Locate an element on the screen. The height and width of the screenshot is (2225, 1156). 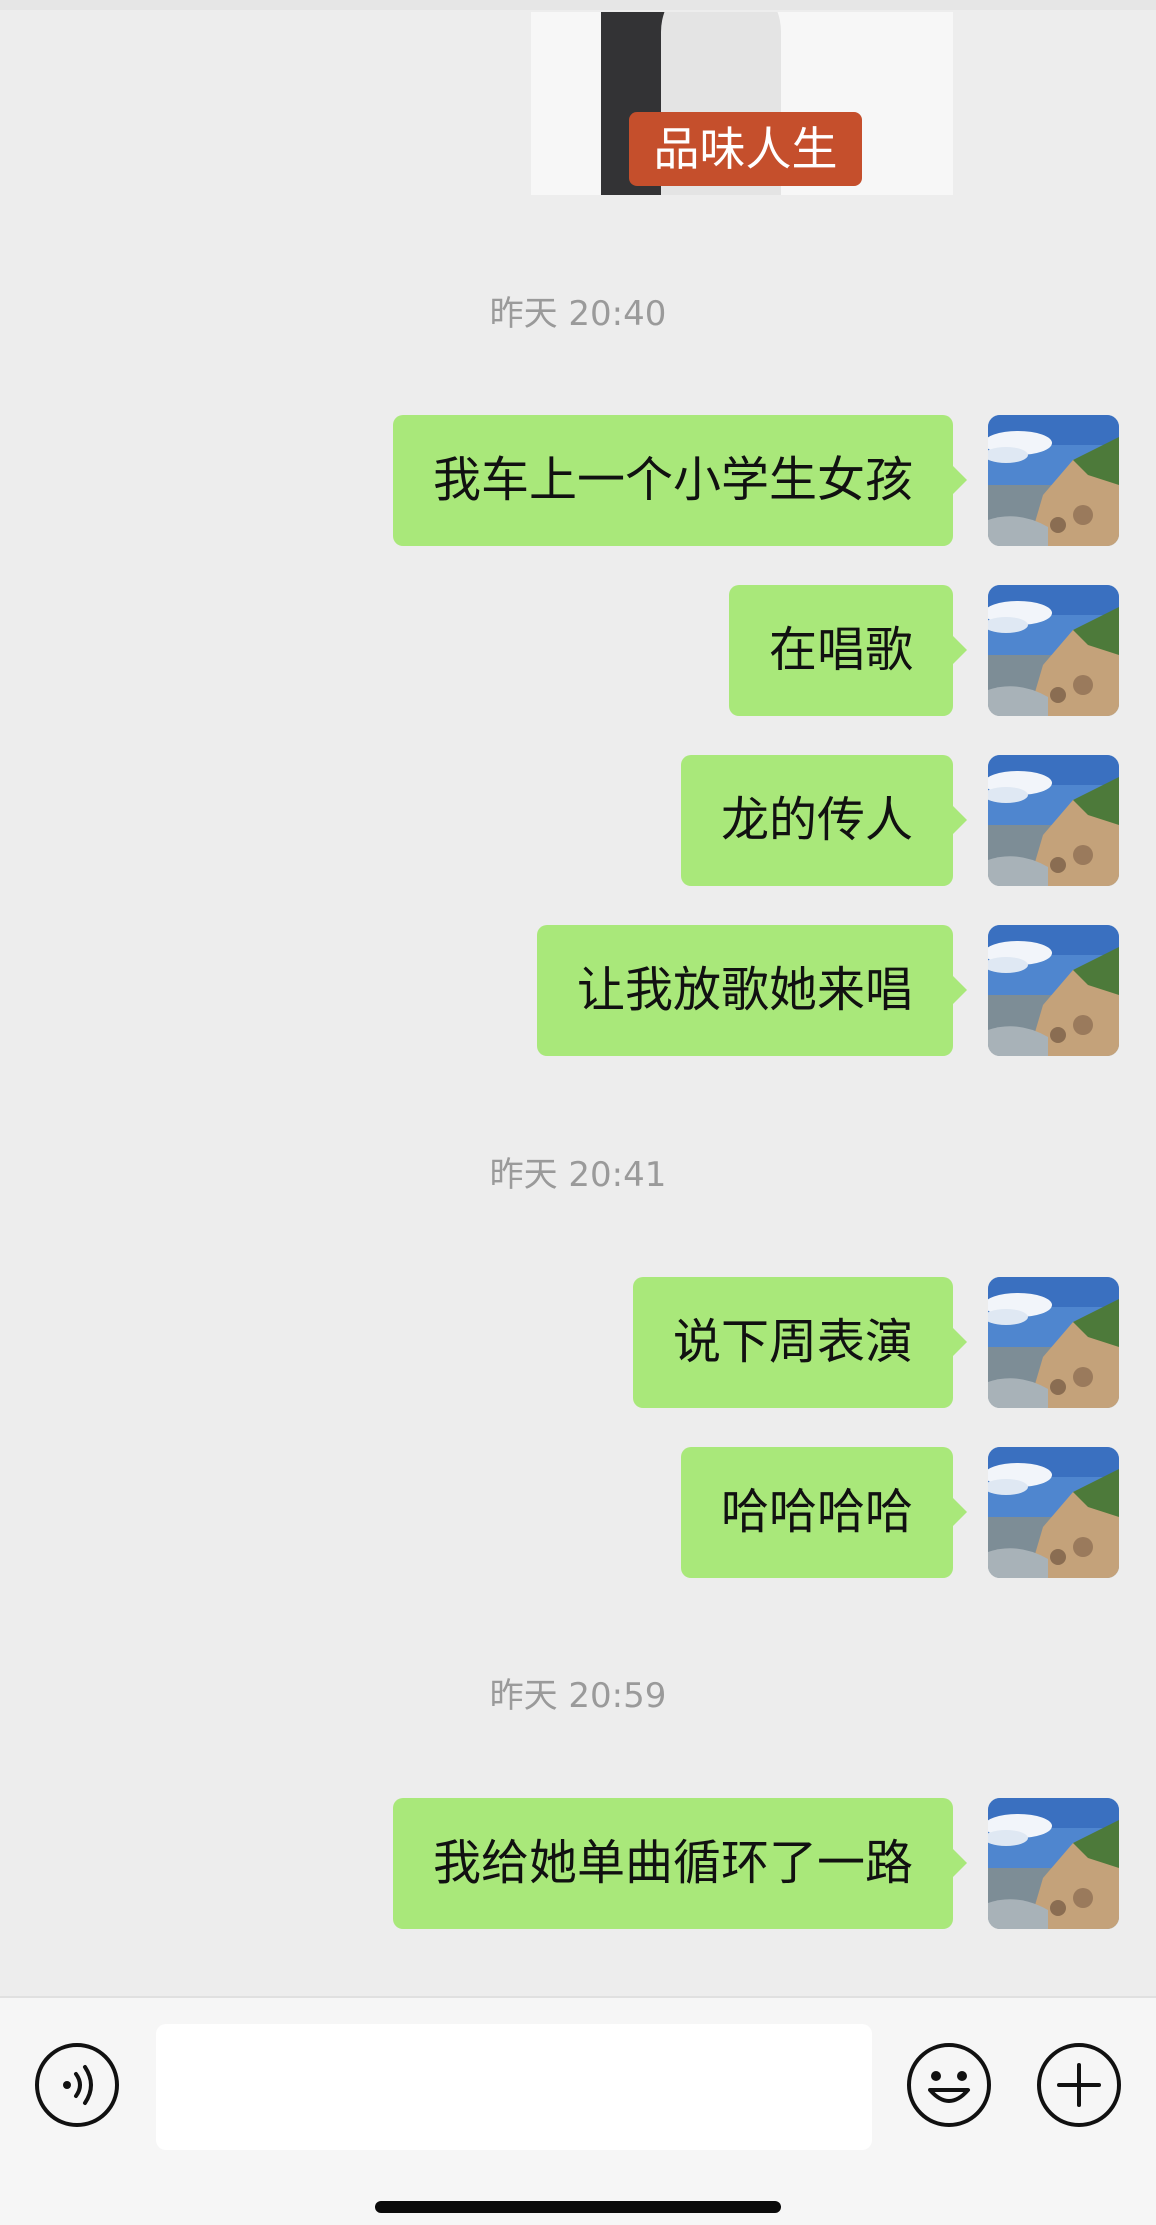
image-caption: 品味人生 is located at coordinates (745, 149).